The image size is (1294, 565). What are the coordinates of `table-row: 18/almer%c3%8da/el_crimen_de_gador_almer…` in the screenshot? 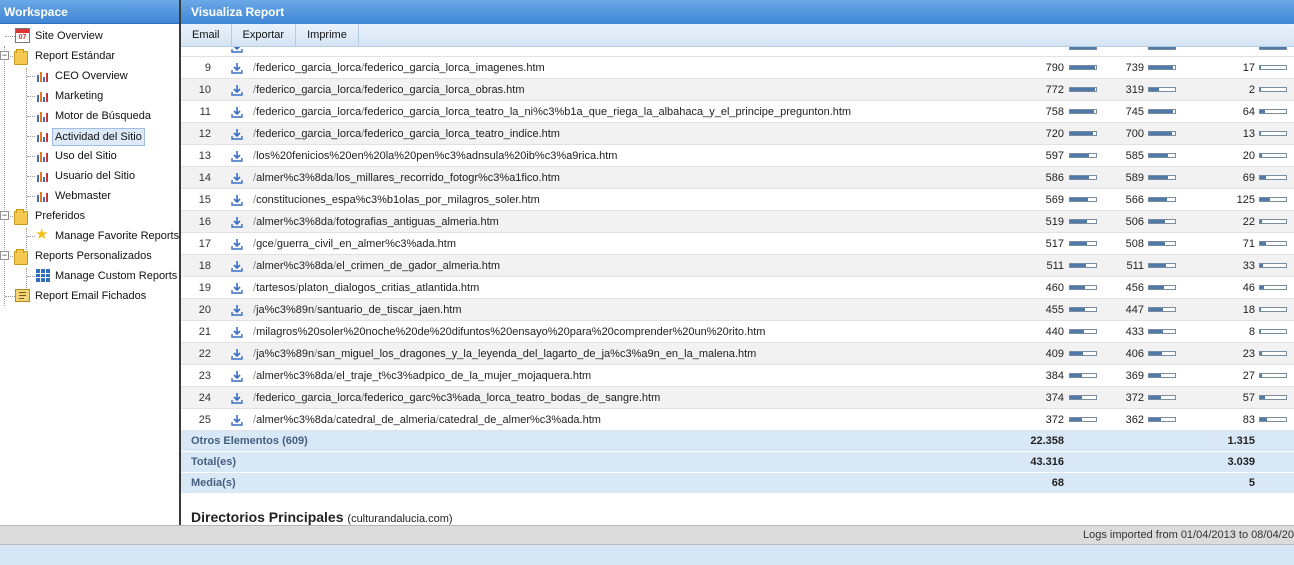 It's located at (737, 266).